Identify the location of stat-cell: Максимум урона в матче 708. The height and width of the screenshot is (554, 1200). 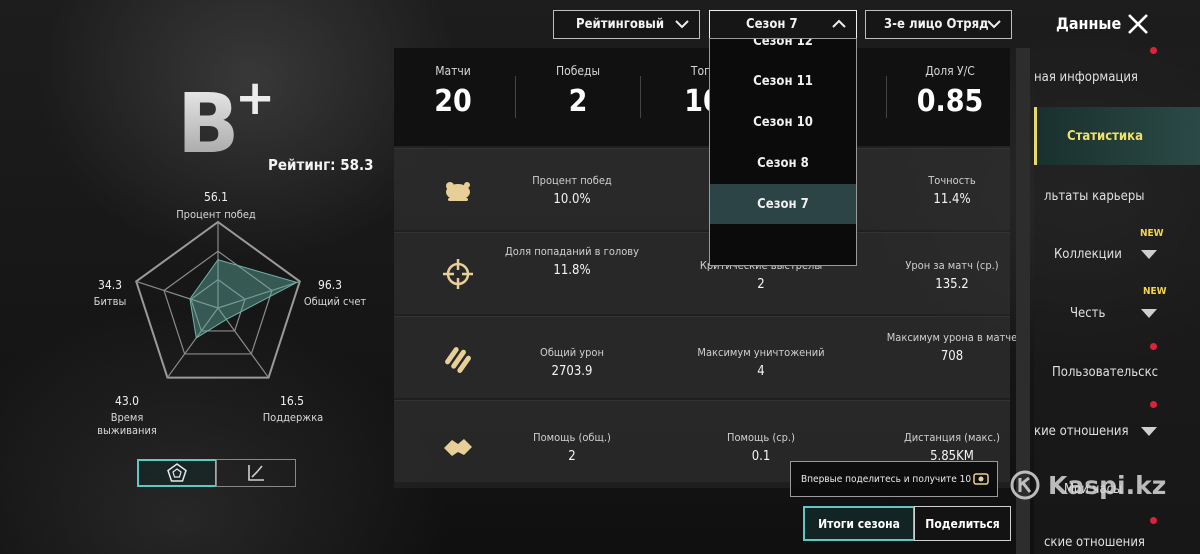
(952, 347).